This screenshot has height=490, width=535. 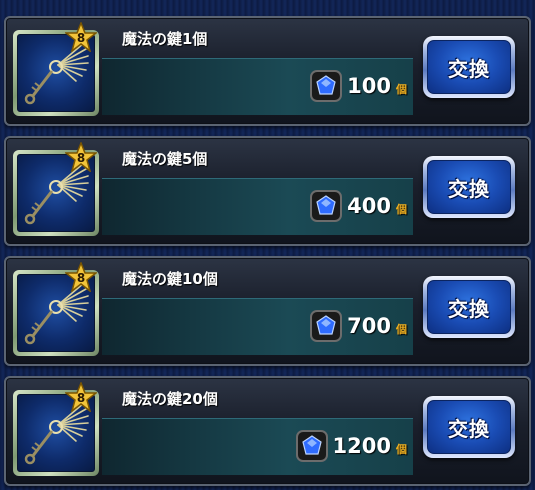 What do you see at coordinates (170, 399) in the screenshot?
I see `item-name: 魔法の鍵20個` at bounding box center [170, 399].